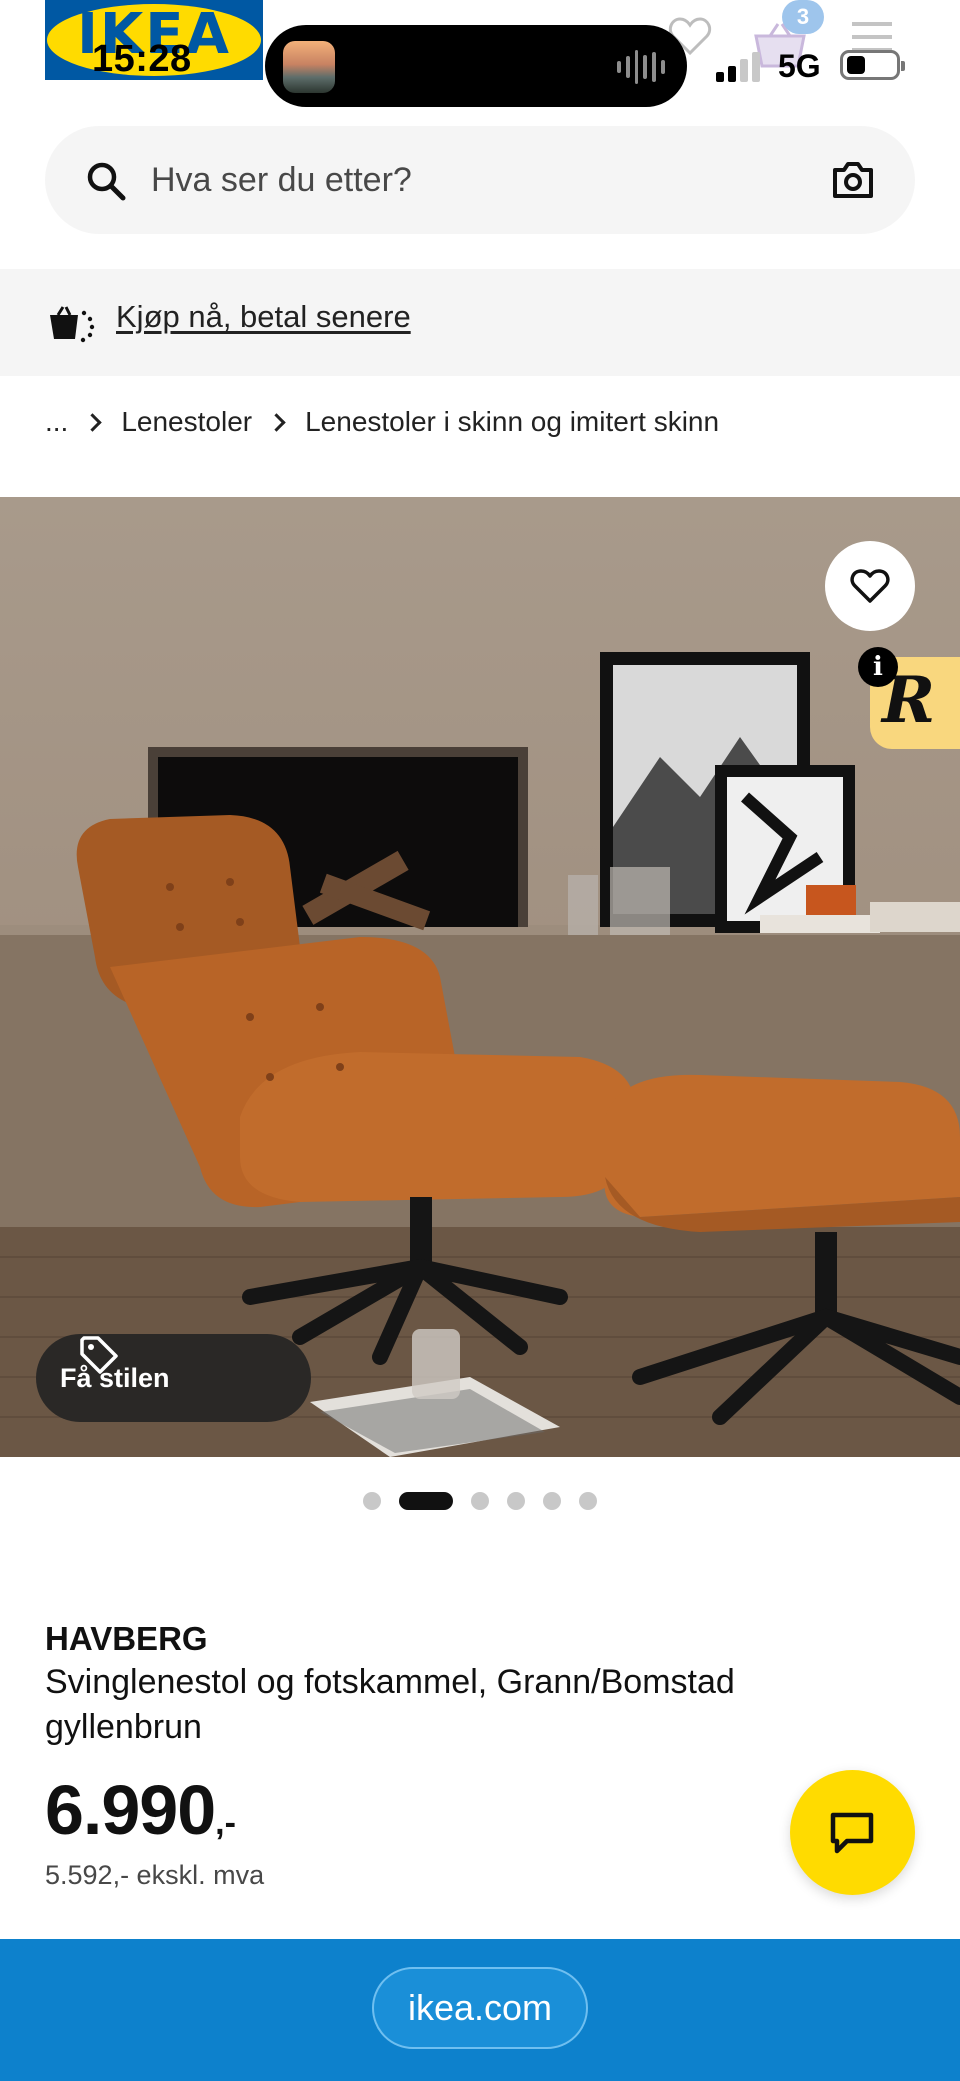  I want to click on top-header: IKEA 15:28 3 5G, so click(480, 55).